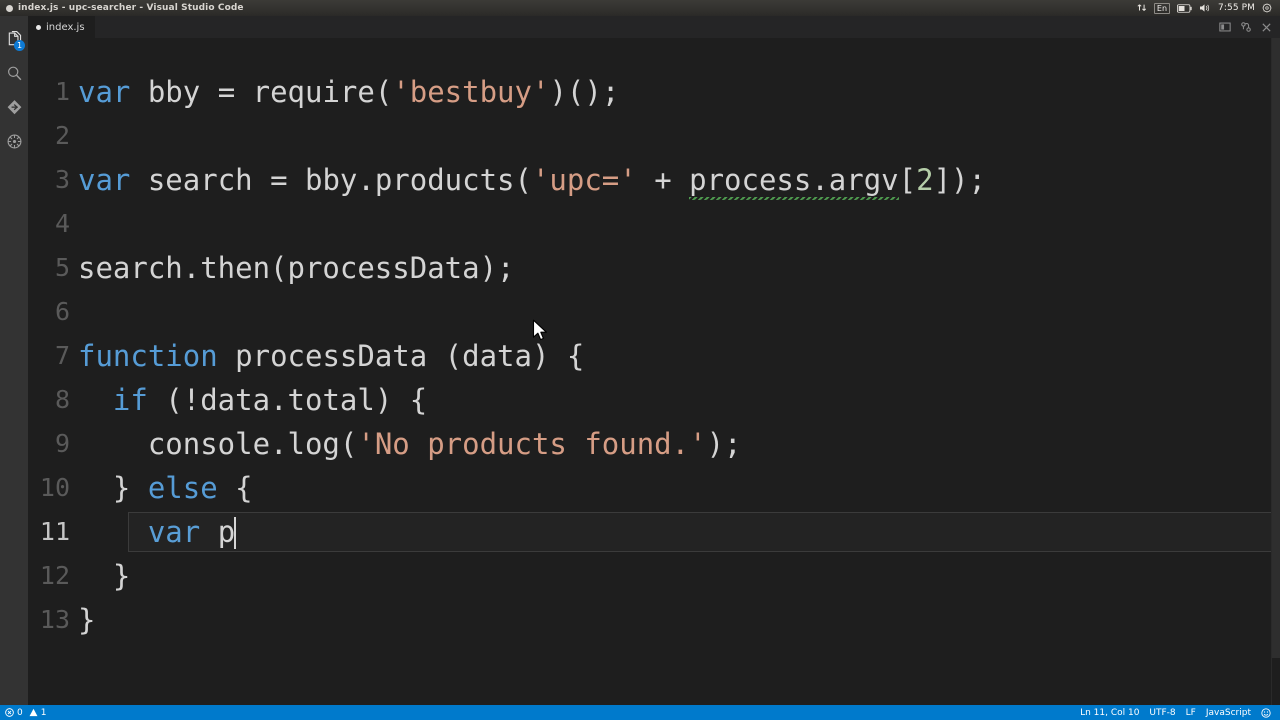 The image size is (1280, 720). Describe the element at coordinates (1205, 8) in the screenshot. I see `volume-icon` at that location.